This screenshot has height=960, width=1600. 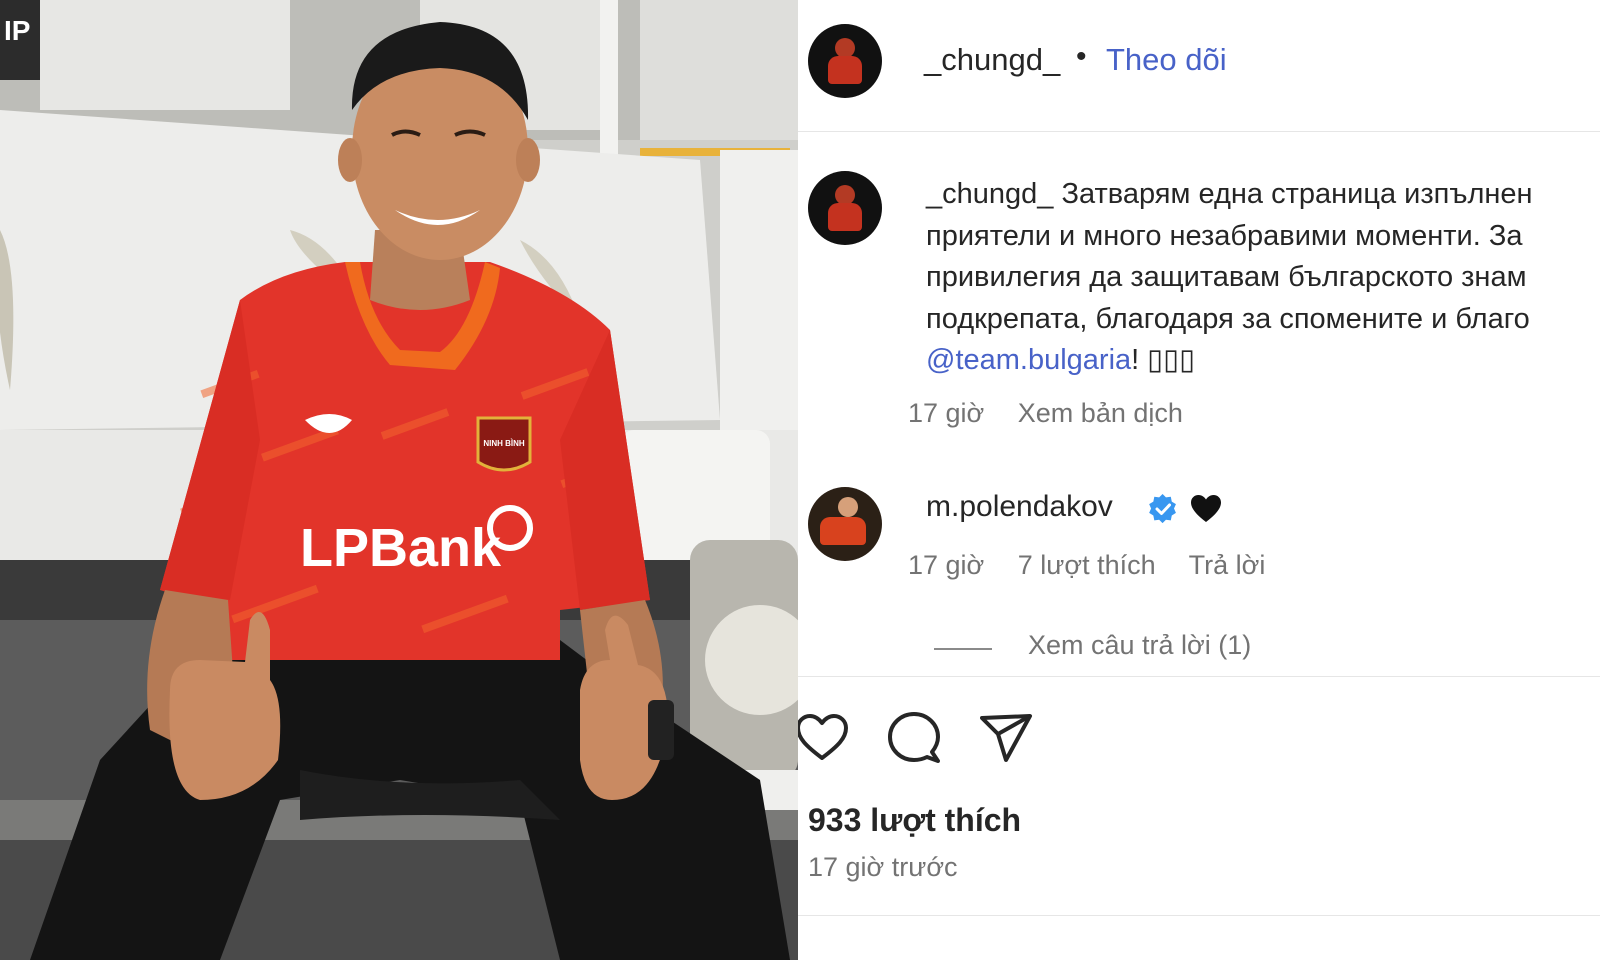 I want to click on caption-line-1: Затварям една страница изпълнен, so click(x=1297, y=194).